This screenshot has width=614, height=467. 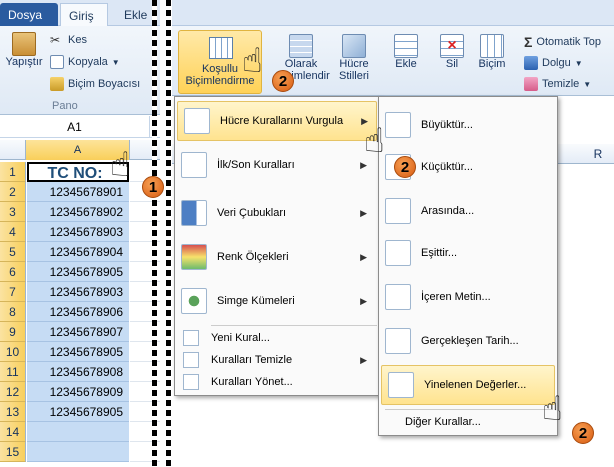 What do you see at coordinates (221, 48) in the screenshot?
I see `conditional-format-icon` at bounding box center [221, 48].